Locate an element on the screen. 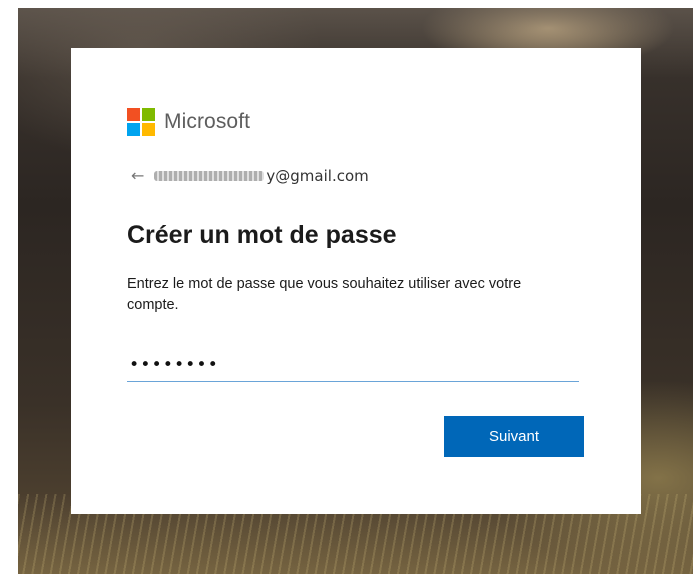 The width and height of the screenshot is (693, 574). identity-banner: ← y@gmail.com is located at coordinates (250, 175).